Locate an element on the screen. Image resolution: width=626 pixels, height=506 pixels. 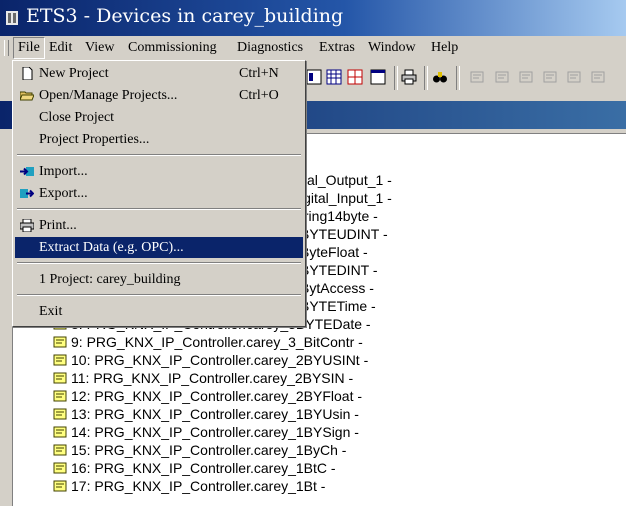
title-bar: ETS3 - Devices in carey_building is located at coordinates (313, 18).